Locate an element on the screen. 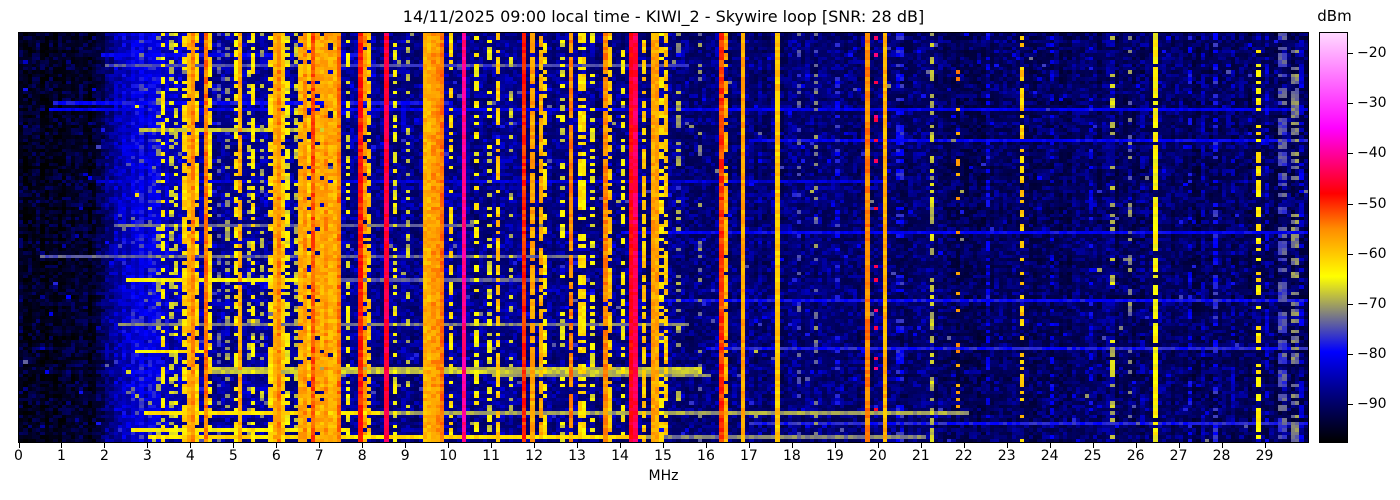 This screenshot has height=500, width=1400. colorbar is located at coordinates (1333, 237).